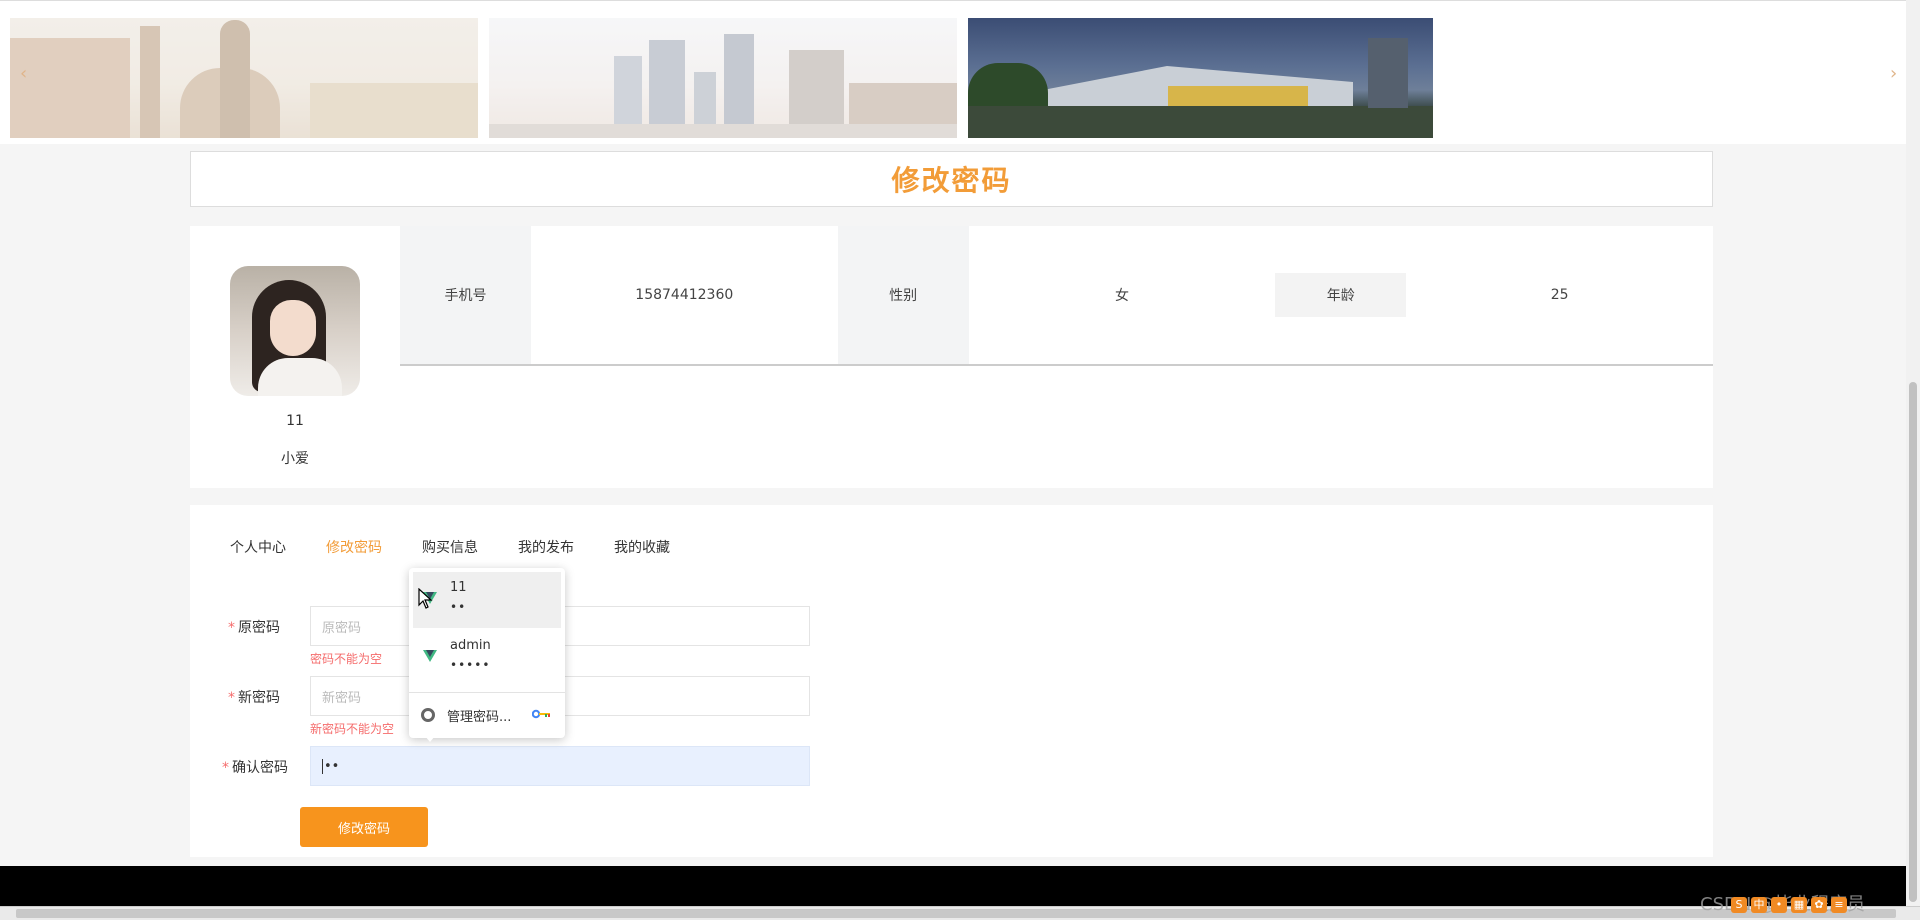 The height and width of the screenshot is (920, 1920). Describe the element at coordinates (560, 766) in the screenshot. I see `confirm-password-input: ••` at that location.